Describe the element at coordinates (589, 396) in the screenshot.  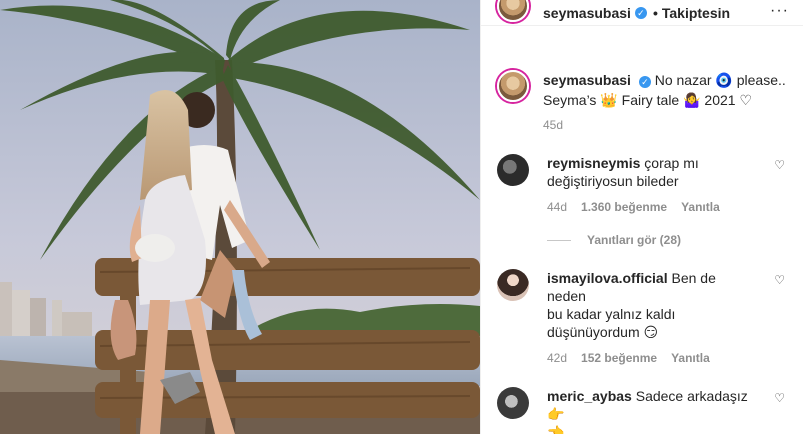
I see `comment-username: meric_aybas` at that location.